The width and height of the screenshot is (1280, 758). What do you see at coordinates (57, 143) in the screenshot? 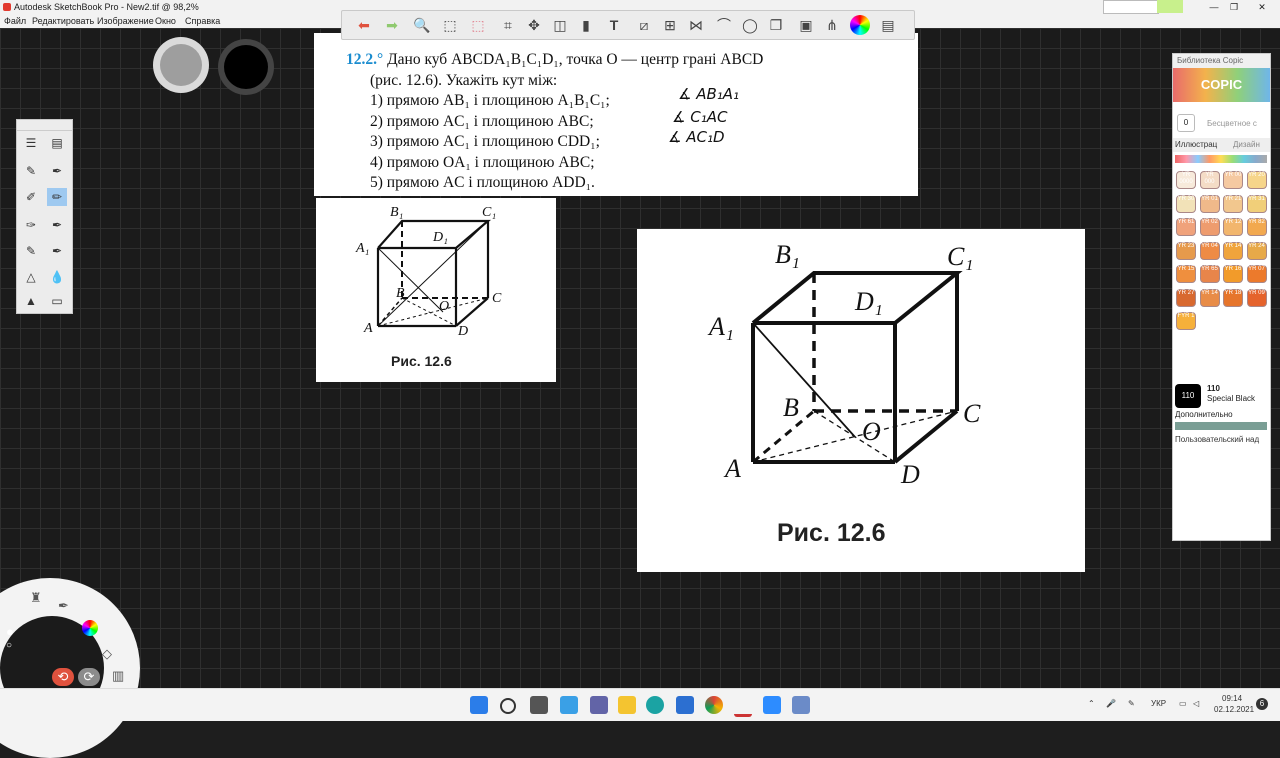
I see `brush-library-icon: ▤` at bounding box center [57, 143].